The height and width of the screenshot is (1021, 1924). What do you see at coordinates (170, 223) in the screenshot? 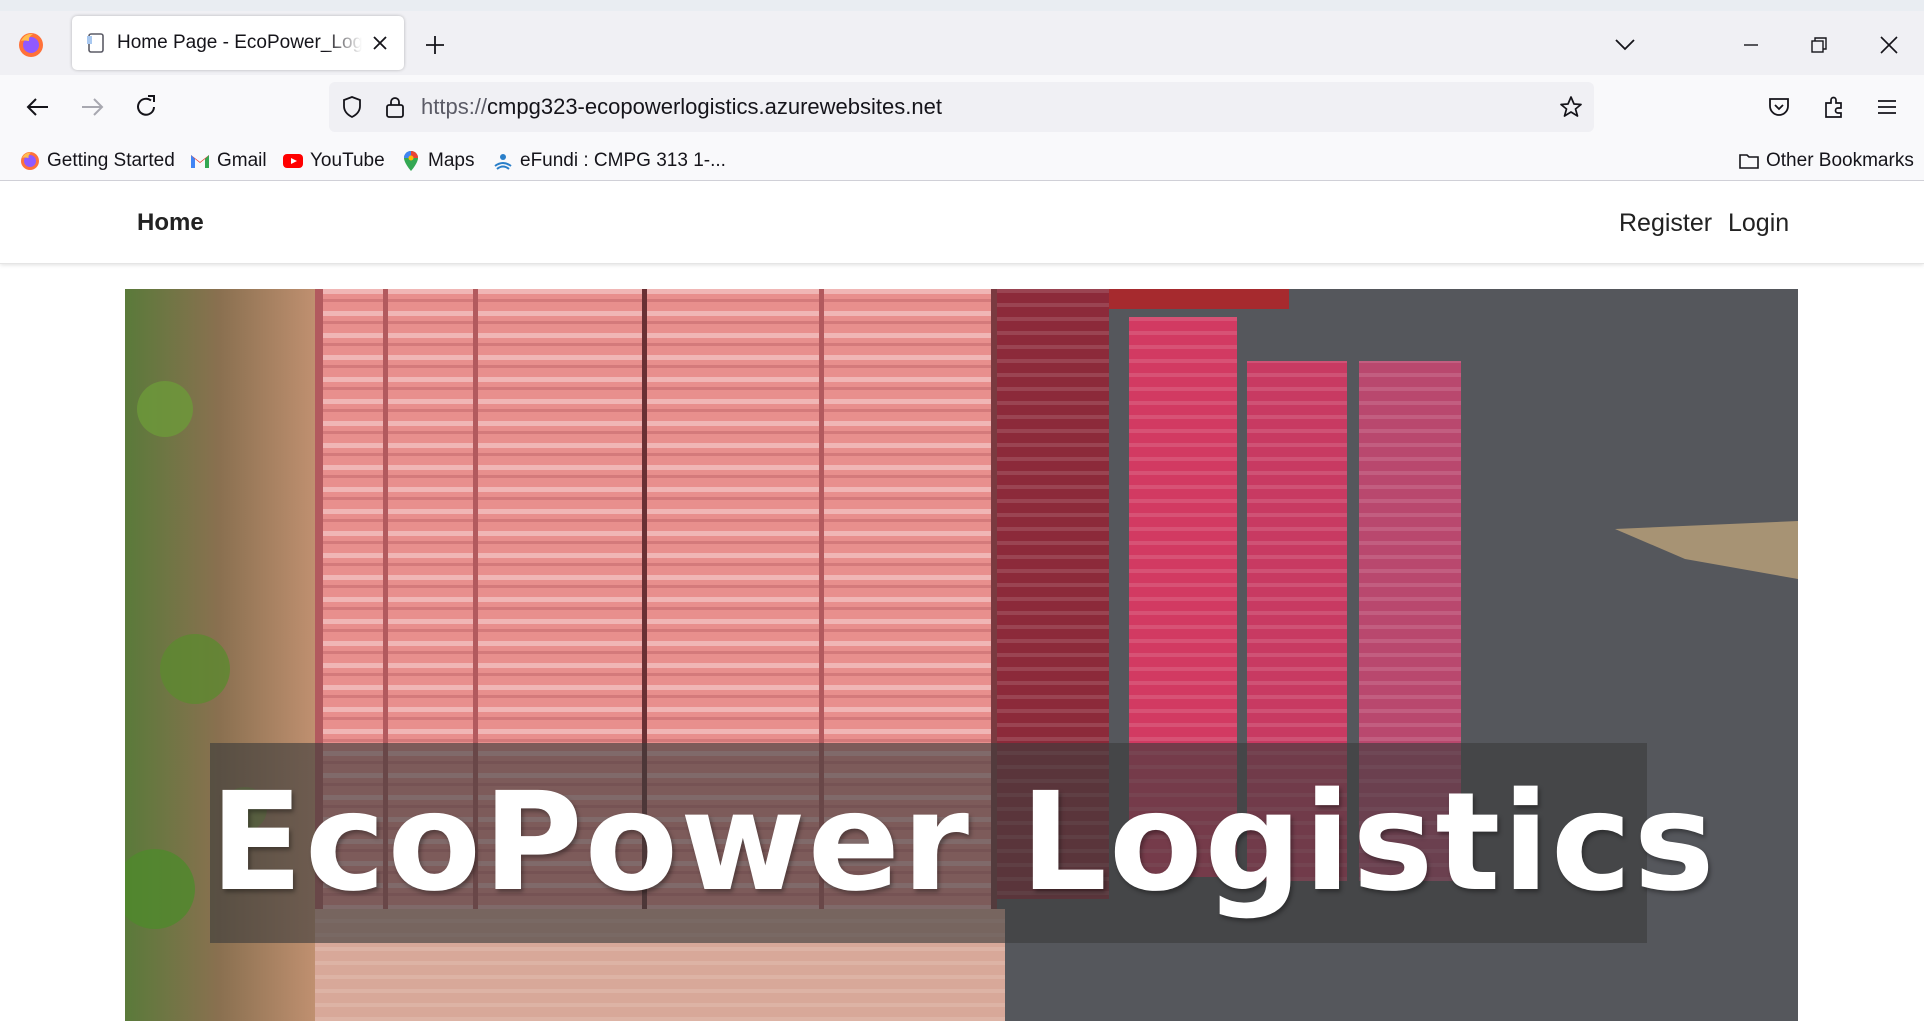
I see `nav-home-link: Home` at bounding box center [170, 223].